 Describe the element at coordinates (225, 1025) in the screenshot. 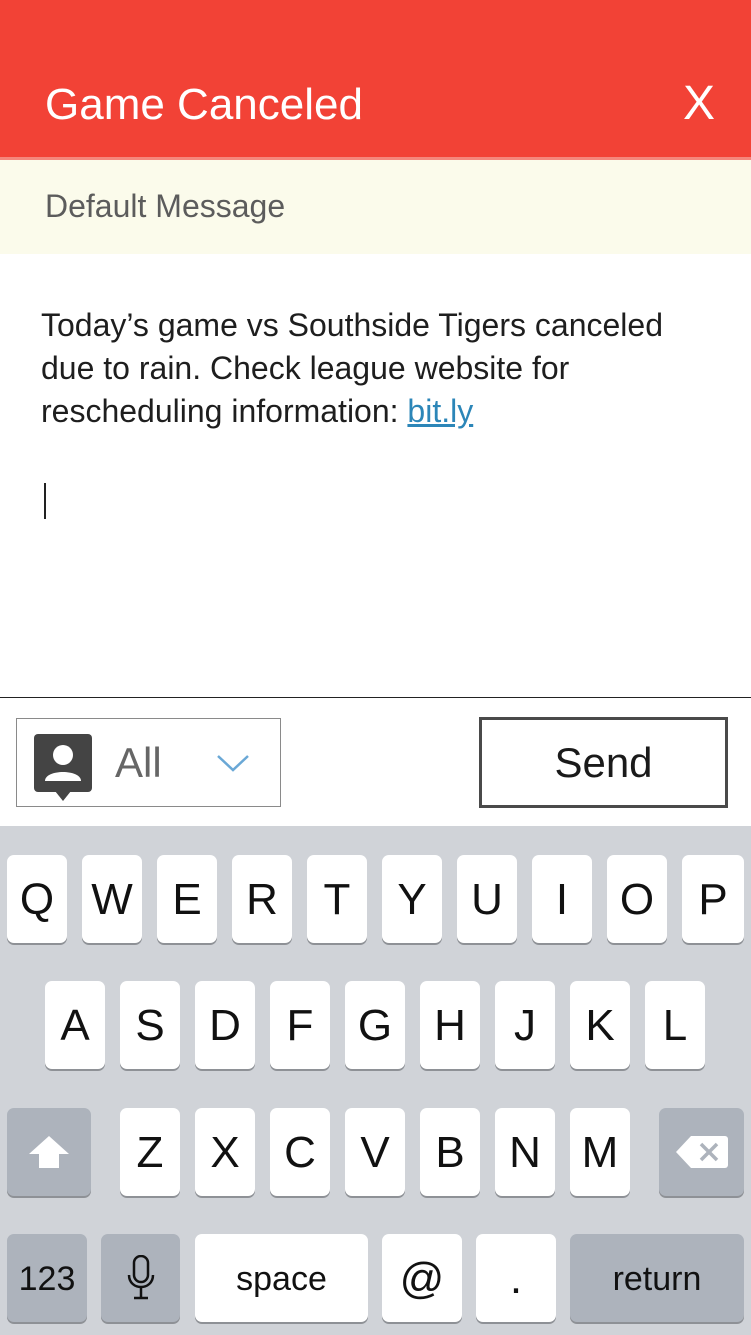

I see `key-d: D` at that location.